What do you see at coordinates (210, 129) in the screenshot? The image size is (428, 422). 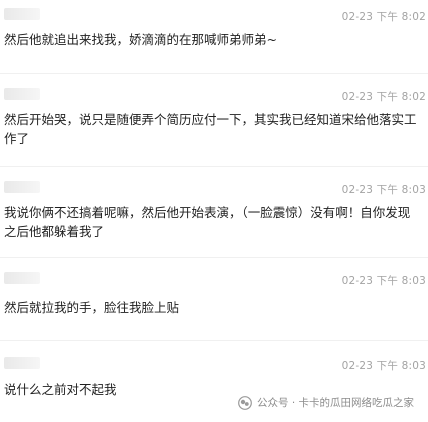 I see `comment-text: 然后开始哭，说只是随便弄个简历应付一下，其实我已经知道宋给他落实工作了` at bounding box center [210, 129].